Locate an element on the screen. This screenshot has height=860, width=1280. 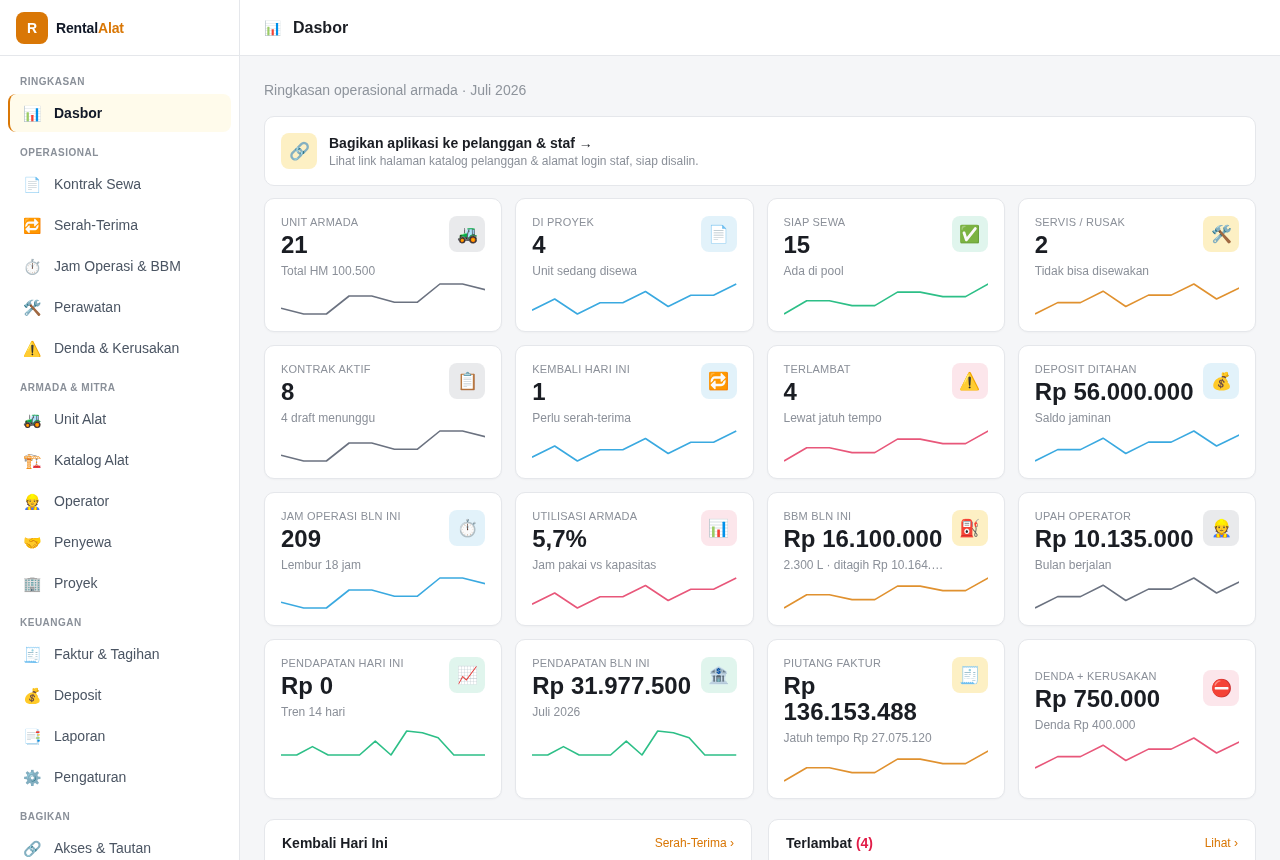
stat-value: Rp 0 is located at coordinates (307, 686).